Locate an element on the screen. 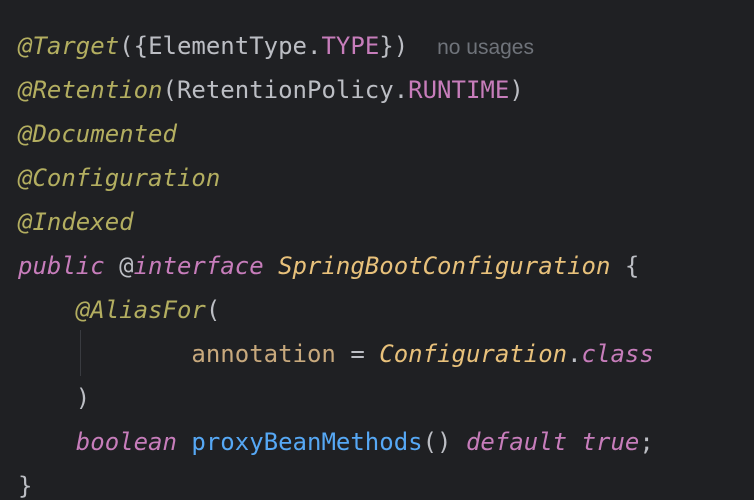 The height and width of the screenshot is (500, 754). code-line-10: boolean proxyBeanMethods() default true; is located at coordinates (336, 442).